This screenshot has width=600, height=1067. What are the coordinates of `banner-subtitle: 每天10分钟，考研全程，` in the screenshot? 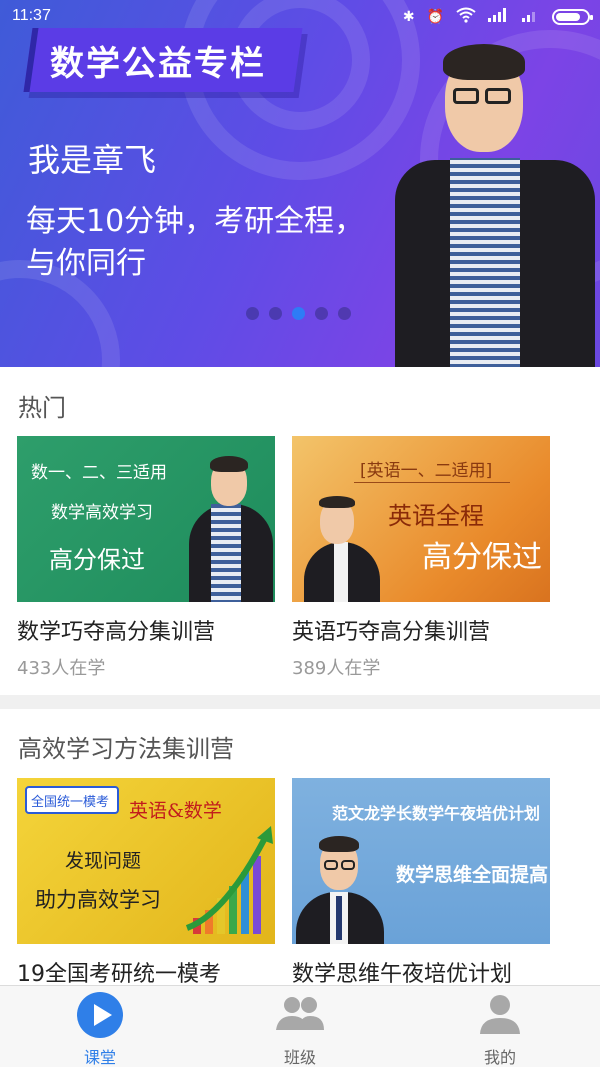 It's located at (195, 221).